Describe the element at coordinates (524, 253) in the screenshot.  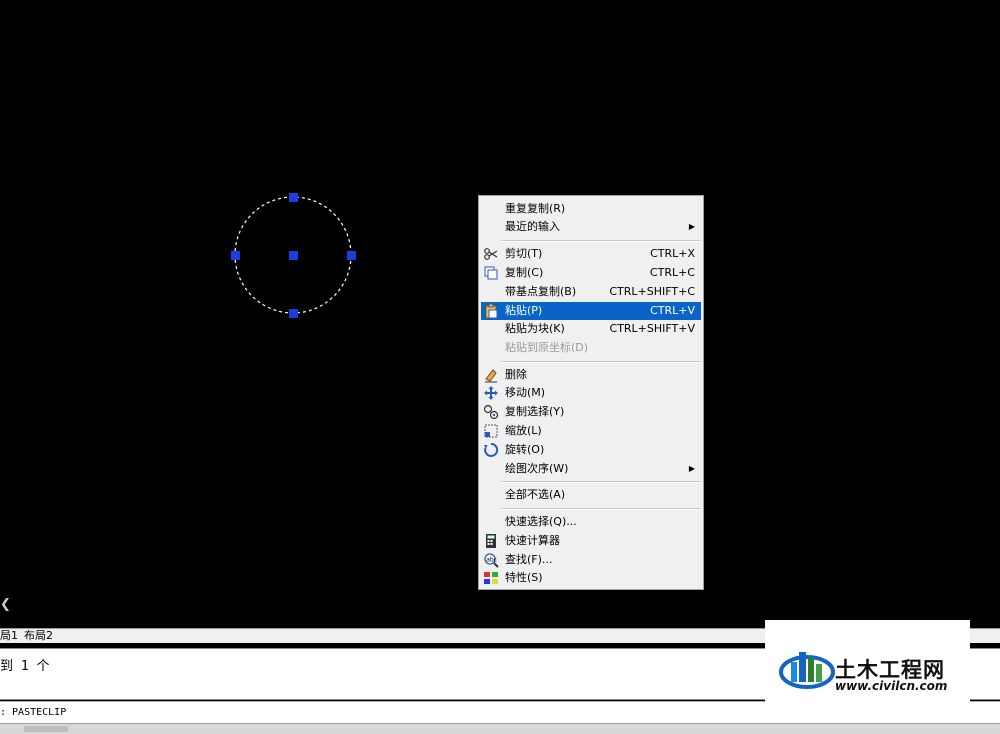
I see `menu-item-label: 剪切(T)` at that location.